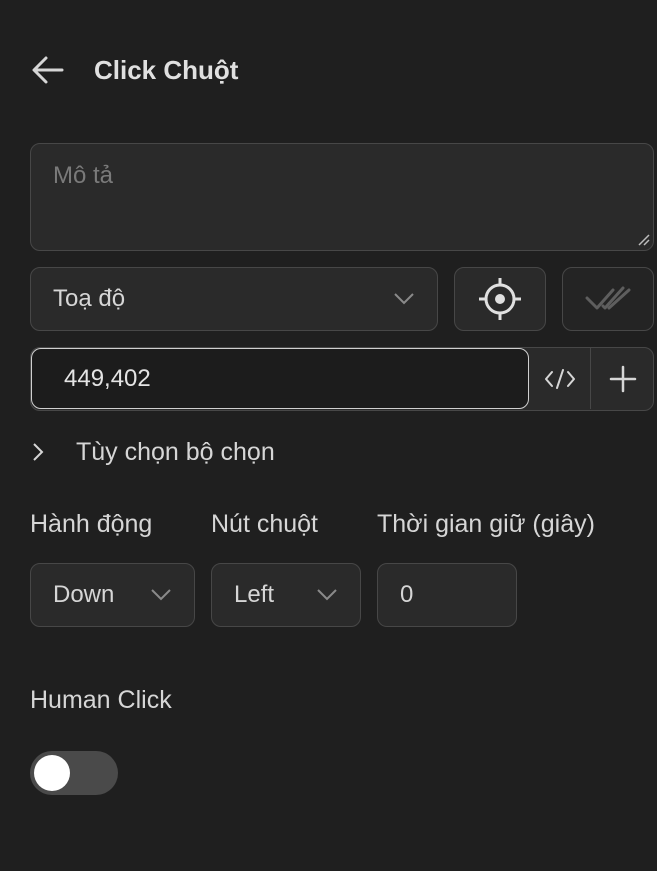 The height and width of the screenshot is (871, 657). I want to click on coordinate-input, so click(280, 378).